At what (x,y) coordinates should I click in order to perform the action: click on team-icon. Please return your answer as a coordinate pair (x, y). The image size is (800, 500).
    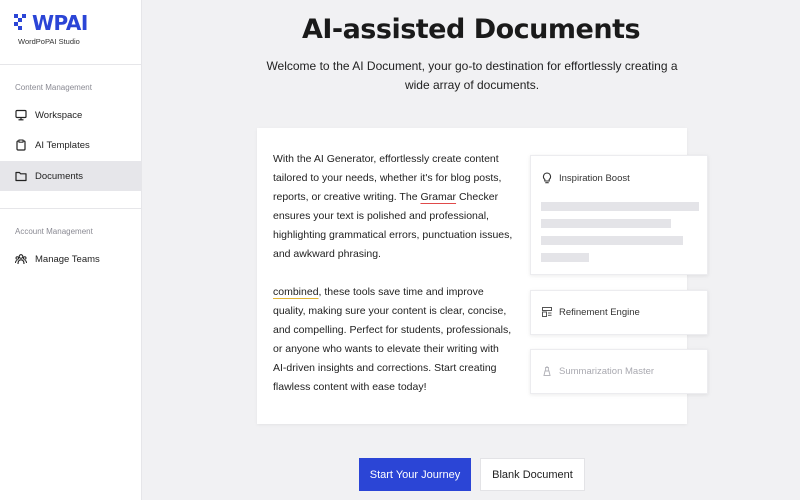
    Looking at the image, I should click on (21, 259).